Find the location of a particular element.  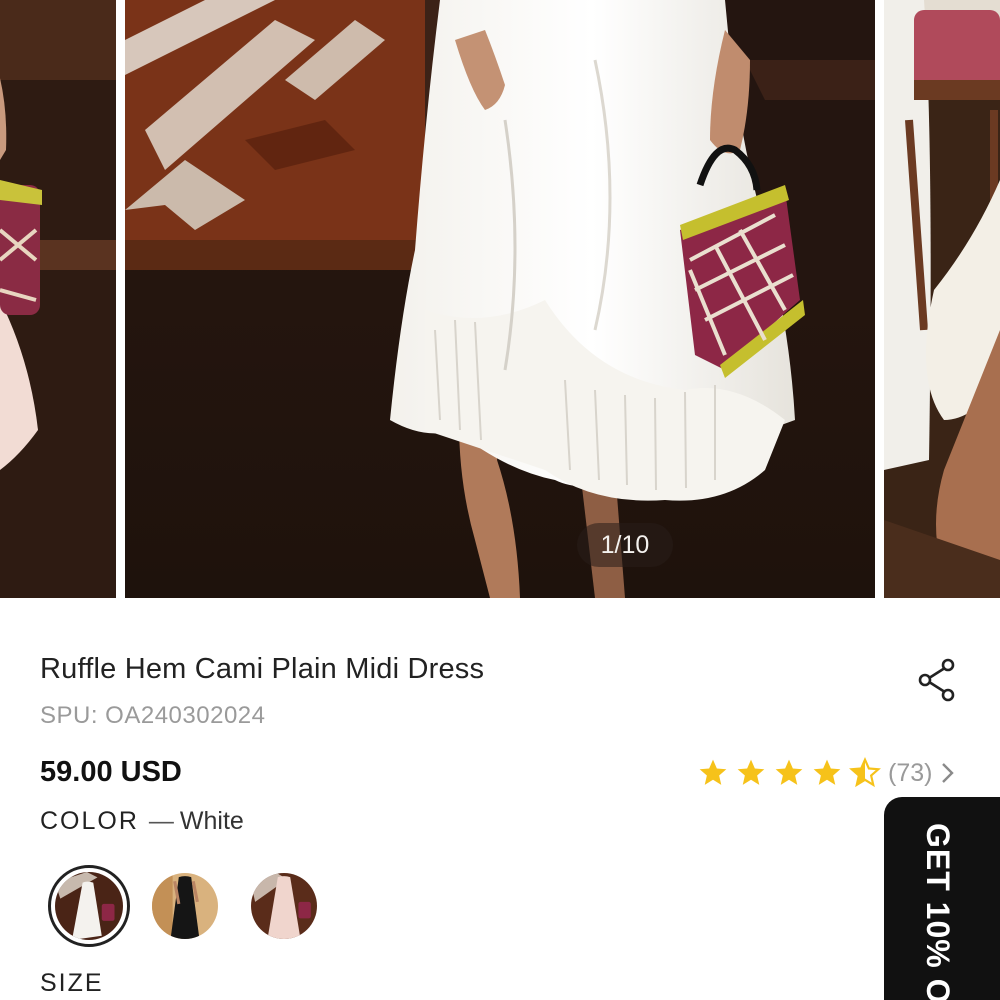

product-title: Ruffle Hem Cami Plain Midi Dress is located at coordinates (262, 669).